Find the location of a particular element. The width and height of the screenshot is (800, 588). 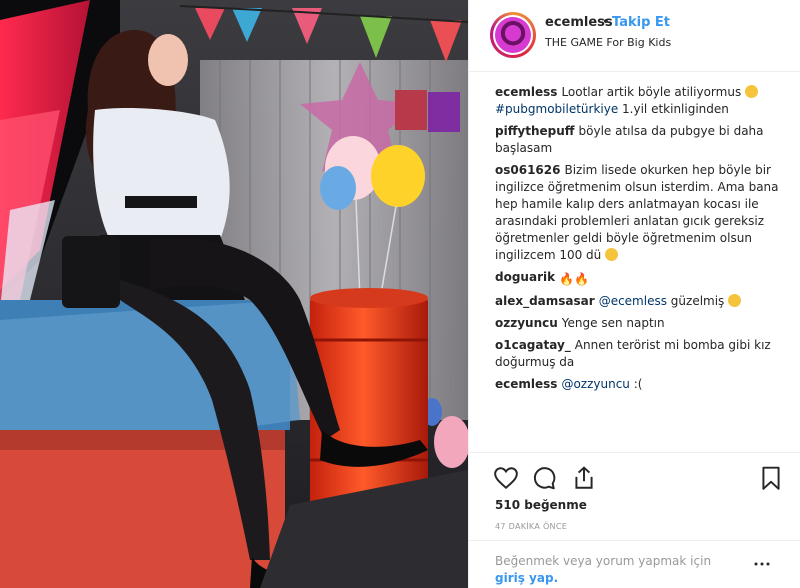

fire-emoji-icon: 🔥🔥 is located at coordinates (574, 279).